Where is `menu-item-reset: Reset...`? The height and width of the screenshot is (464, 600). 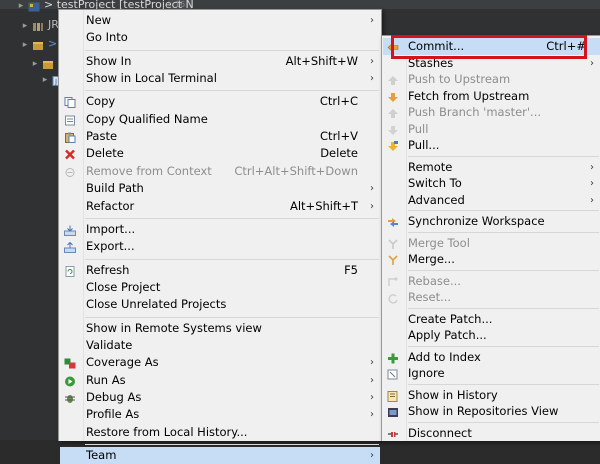
menu-item-reset: Reset... is located at coordinates (491, 297).